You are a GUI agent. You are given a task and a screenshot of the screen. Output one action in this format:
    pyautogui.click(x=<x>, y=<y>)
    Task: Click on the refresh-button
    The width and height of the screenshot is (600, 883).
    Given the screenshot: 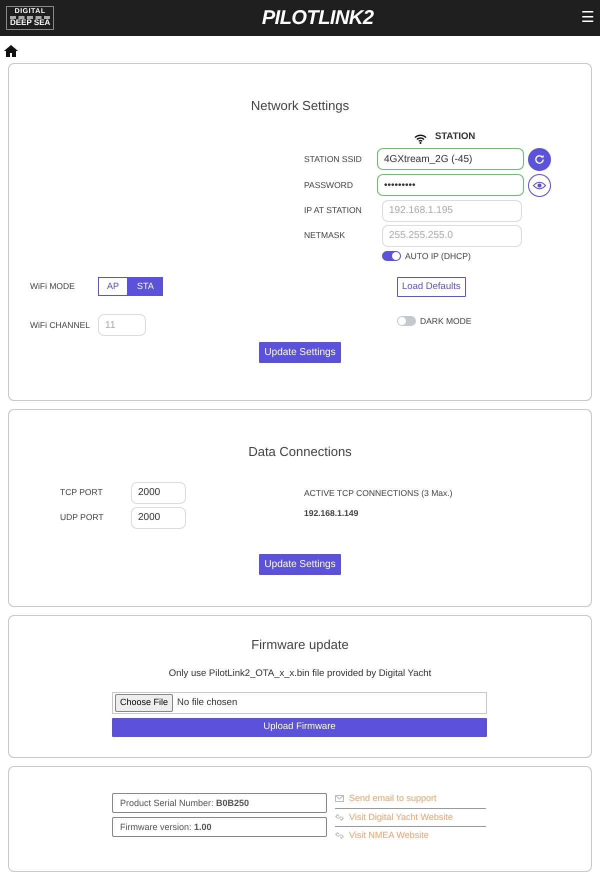 What is the action you would take?
    pyautogui.click(x=539, y=159)
    